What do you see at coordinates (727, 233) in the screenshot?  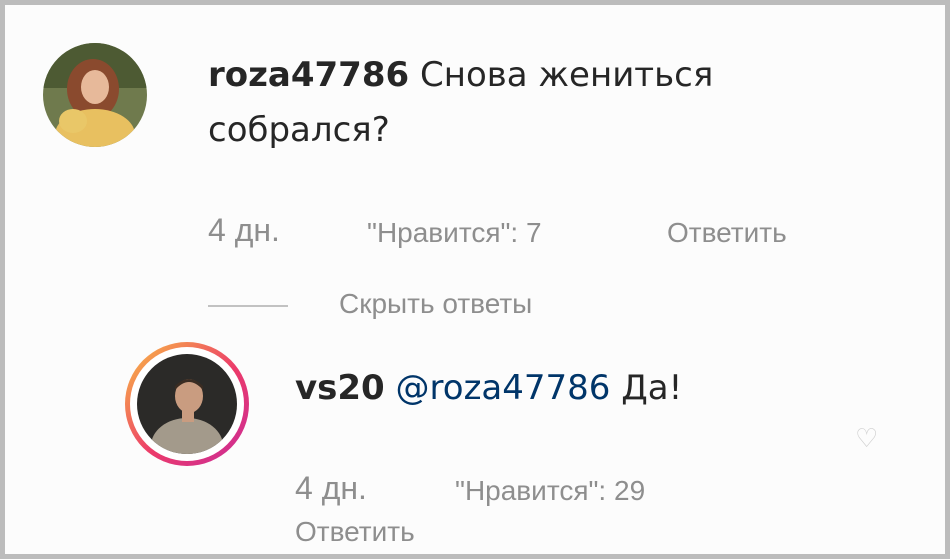 I see `comment-reply-button: Ответить` at bounding box center [727, 233].